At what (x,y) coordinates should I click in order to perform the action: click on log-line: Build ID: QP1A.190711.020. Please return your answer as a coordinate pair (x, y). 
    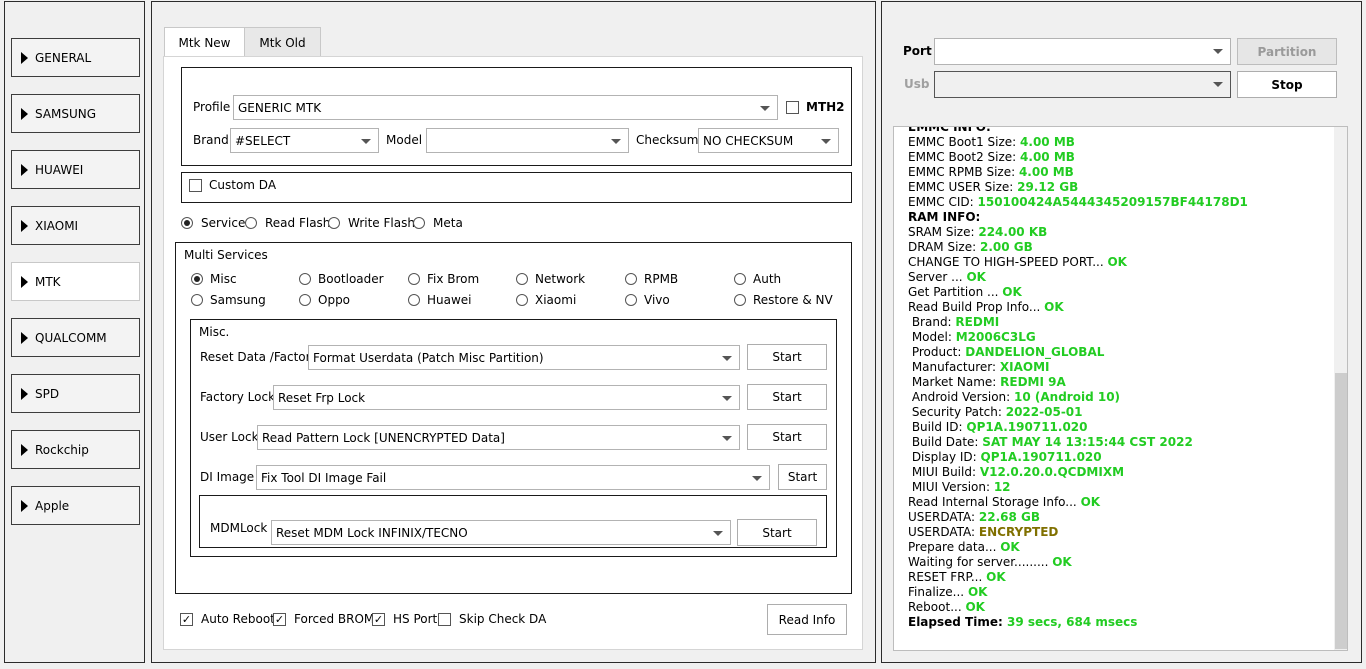
    Looking at the image, I should click on (998, 427).